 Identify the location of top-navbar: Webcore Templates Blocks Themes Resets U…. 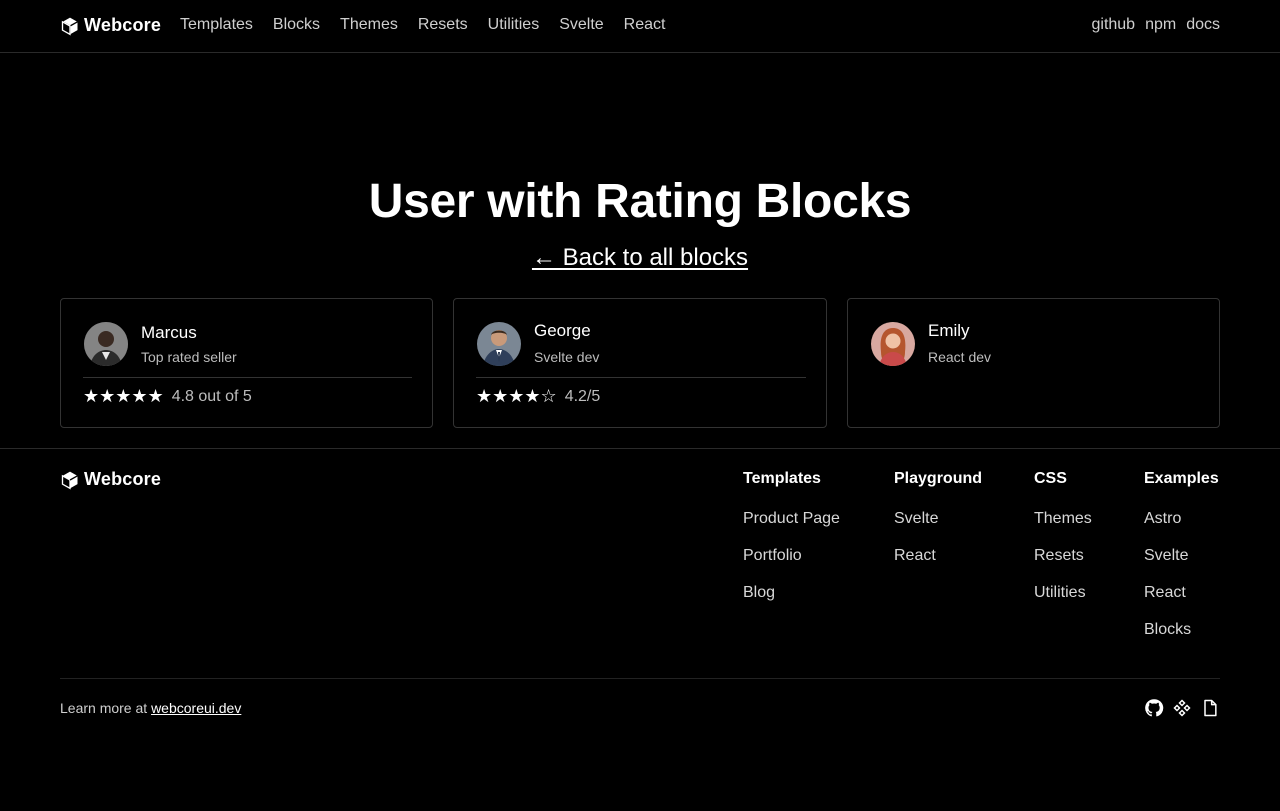
(640, 26).